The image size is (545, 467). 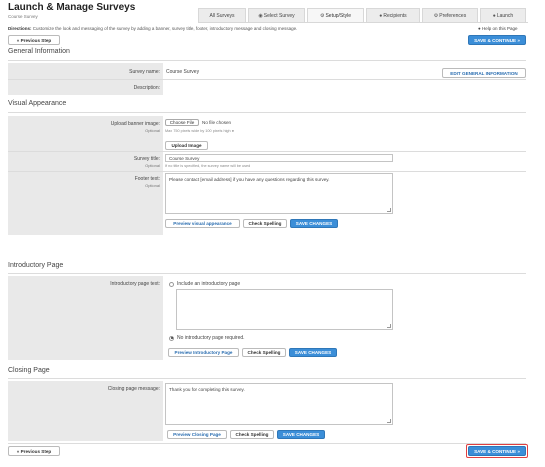 I want to click on tab-select-survey: ◉ Select Survey, so click(x=276, y=15).